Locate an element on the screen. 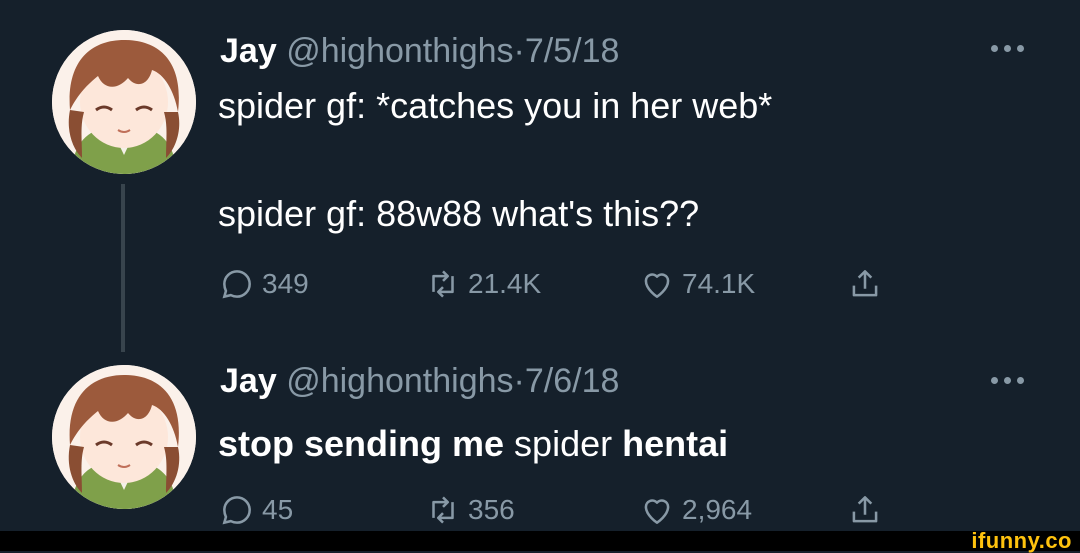 This screenshot has width=1080, height=553. tweet-date: 7/5/18 is located at coordinates (572, 51).